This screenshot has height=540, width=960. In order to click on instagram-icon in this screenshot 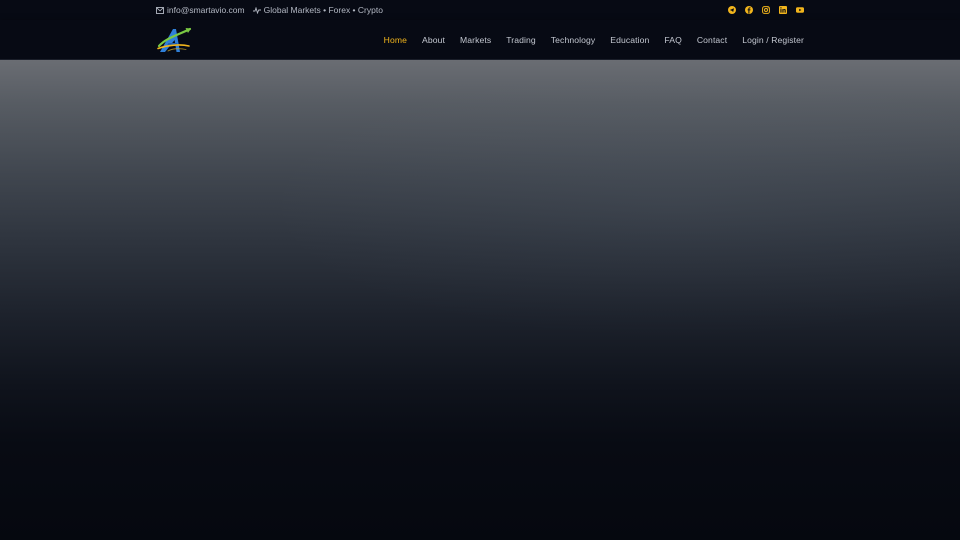, I will do `click(766, 10)`.